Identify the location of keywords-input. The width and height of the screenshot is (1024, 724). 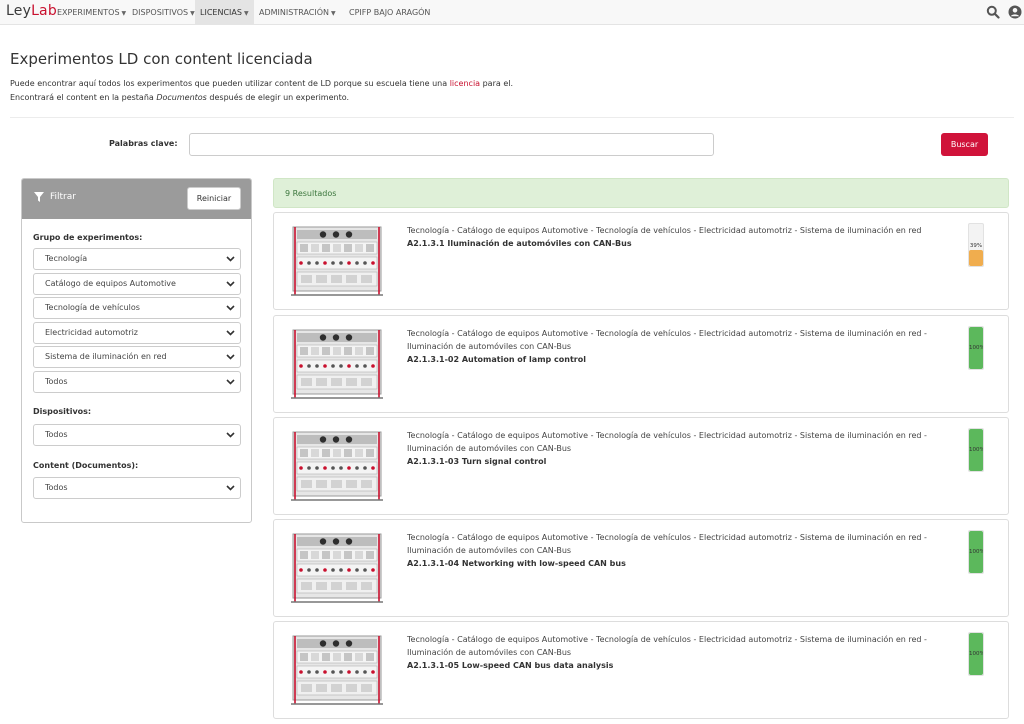
(451, 144).